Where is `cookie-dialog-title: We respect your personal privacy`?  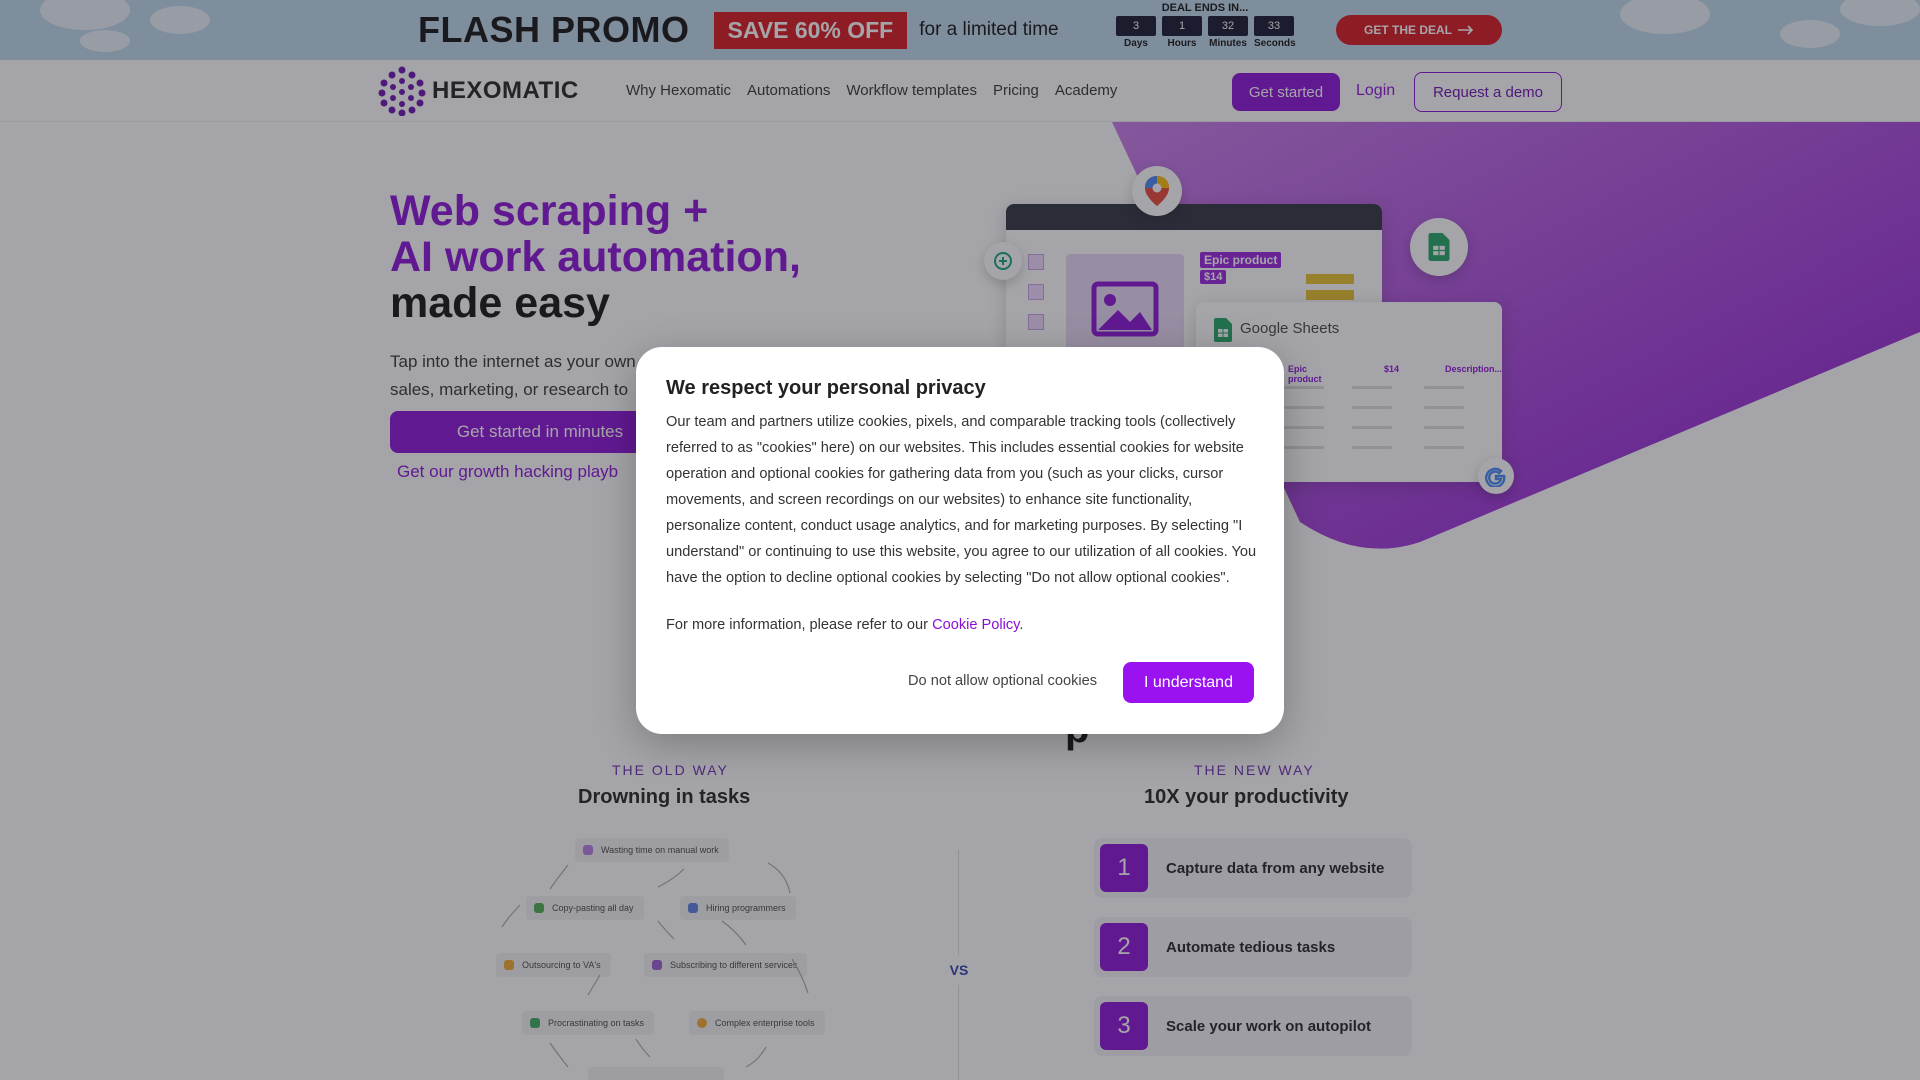
cookie-dialog-title: We respect your personal privacy is located at coordinates (826, 388).